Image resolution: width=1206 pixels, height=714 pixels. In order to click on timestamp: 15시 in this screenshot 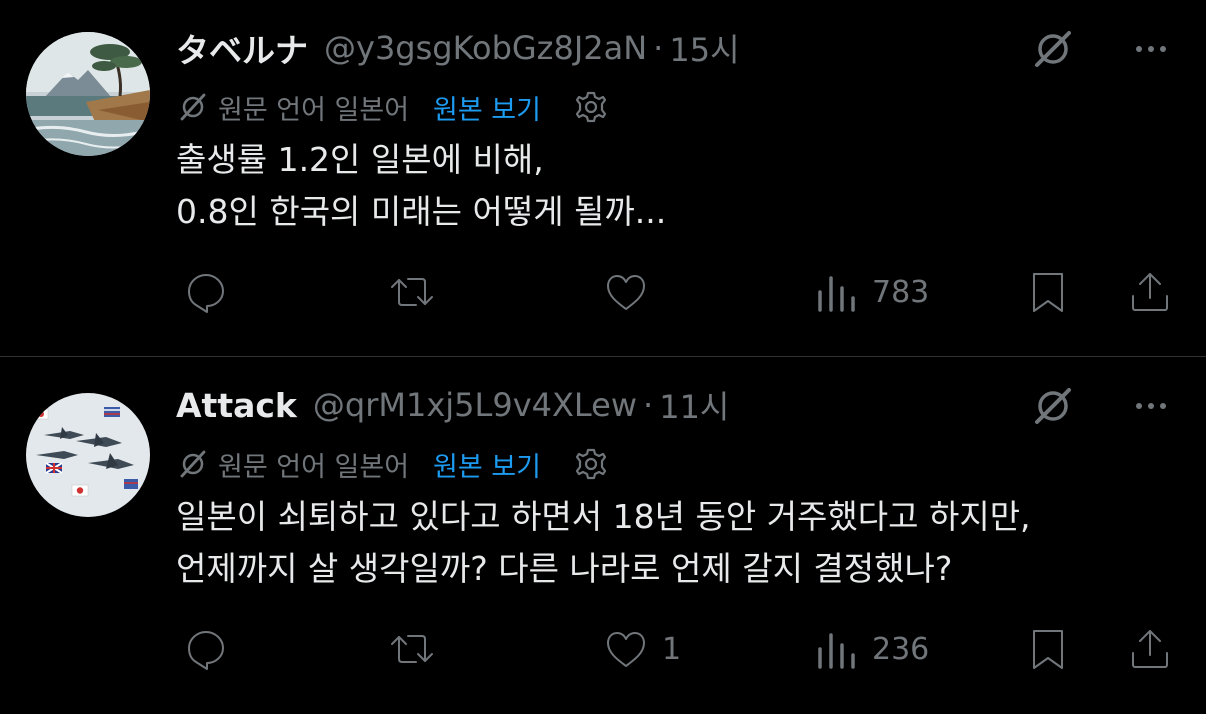, I will do `click(704, 48)`.